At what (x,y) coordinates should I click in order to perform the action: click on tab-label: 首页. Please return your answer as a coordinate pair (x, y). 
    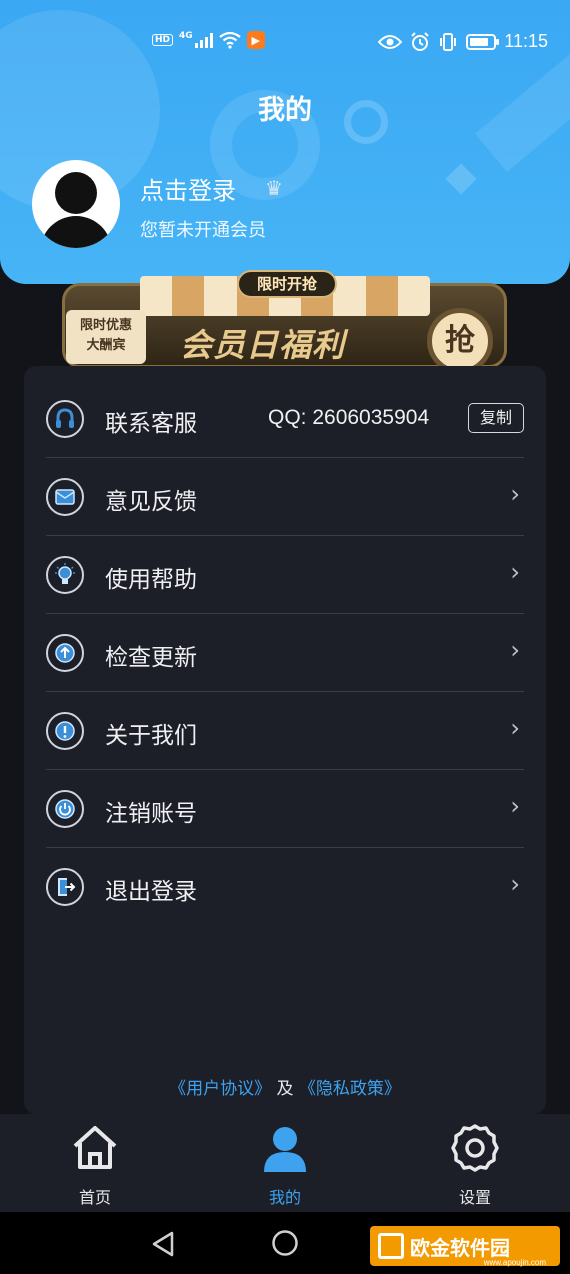
    Looking at the image, I should click on (94, 1197).